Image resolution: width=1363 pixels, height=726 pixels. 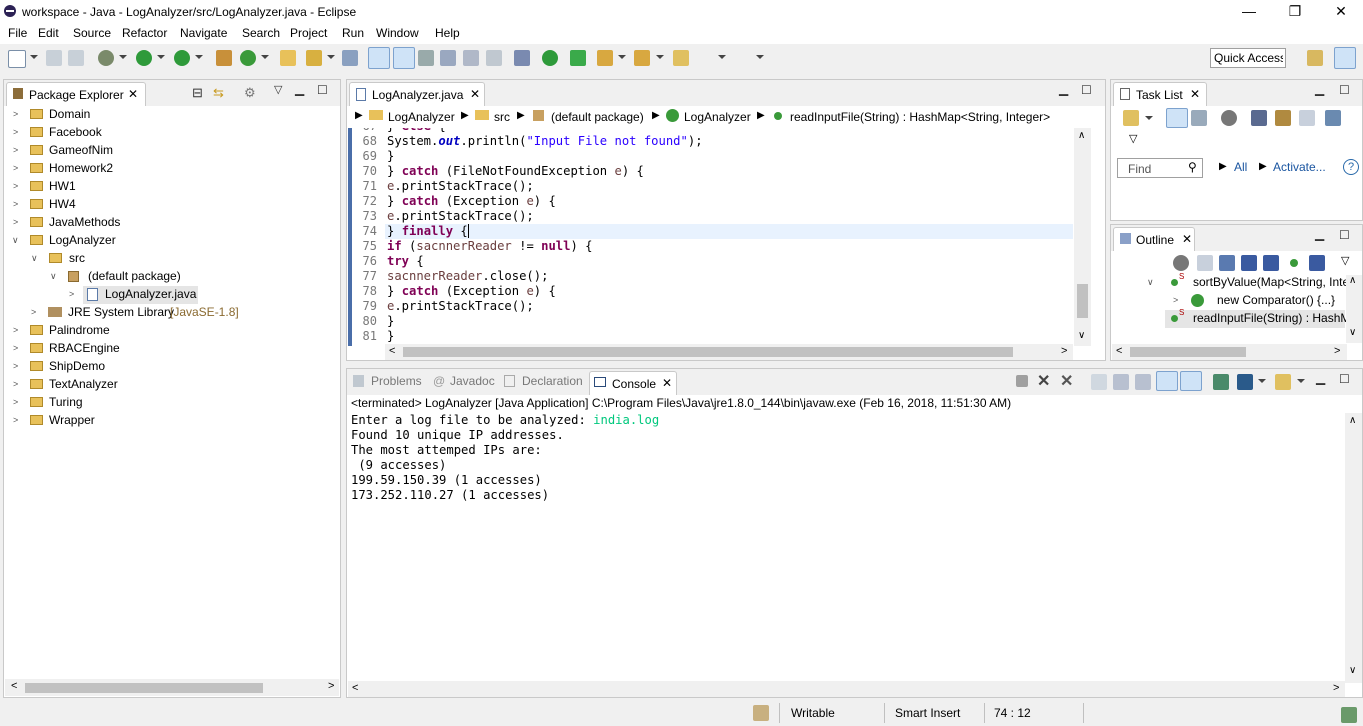 I want to click on tab-console: Console ✕, so click(x=633, y=383).